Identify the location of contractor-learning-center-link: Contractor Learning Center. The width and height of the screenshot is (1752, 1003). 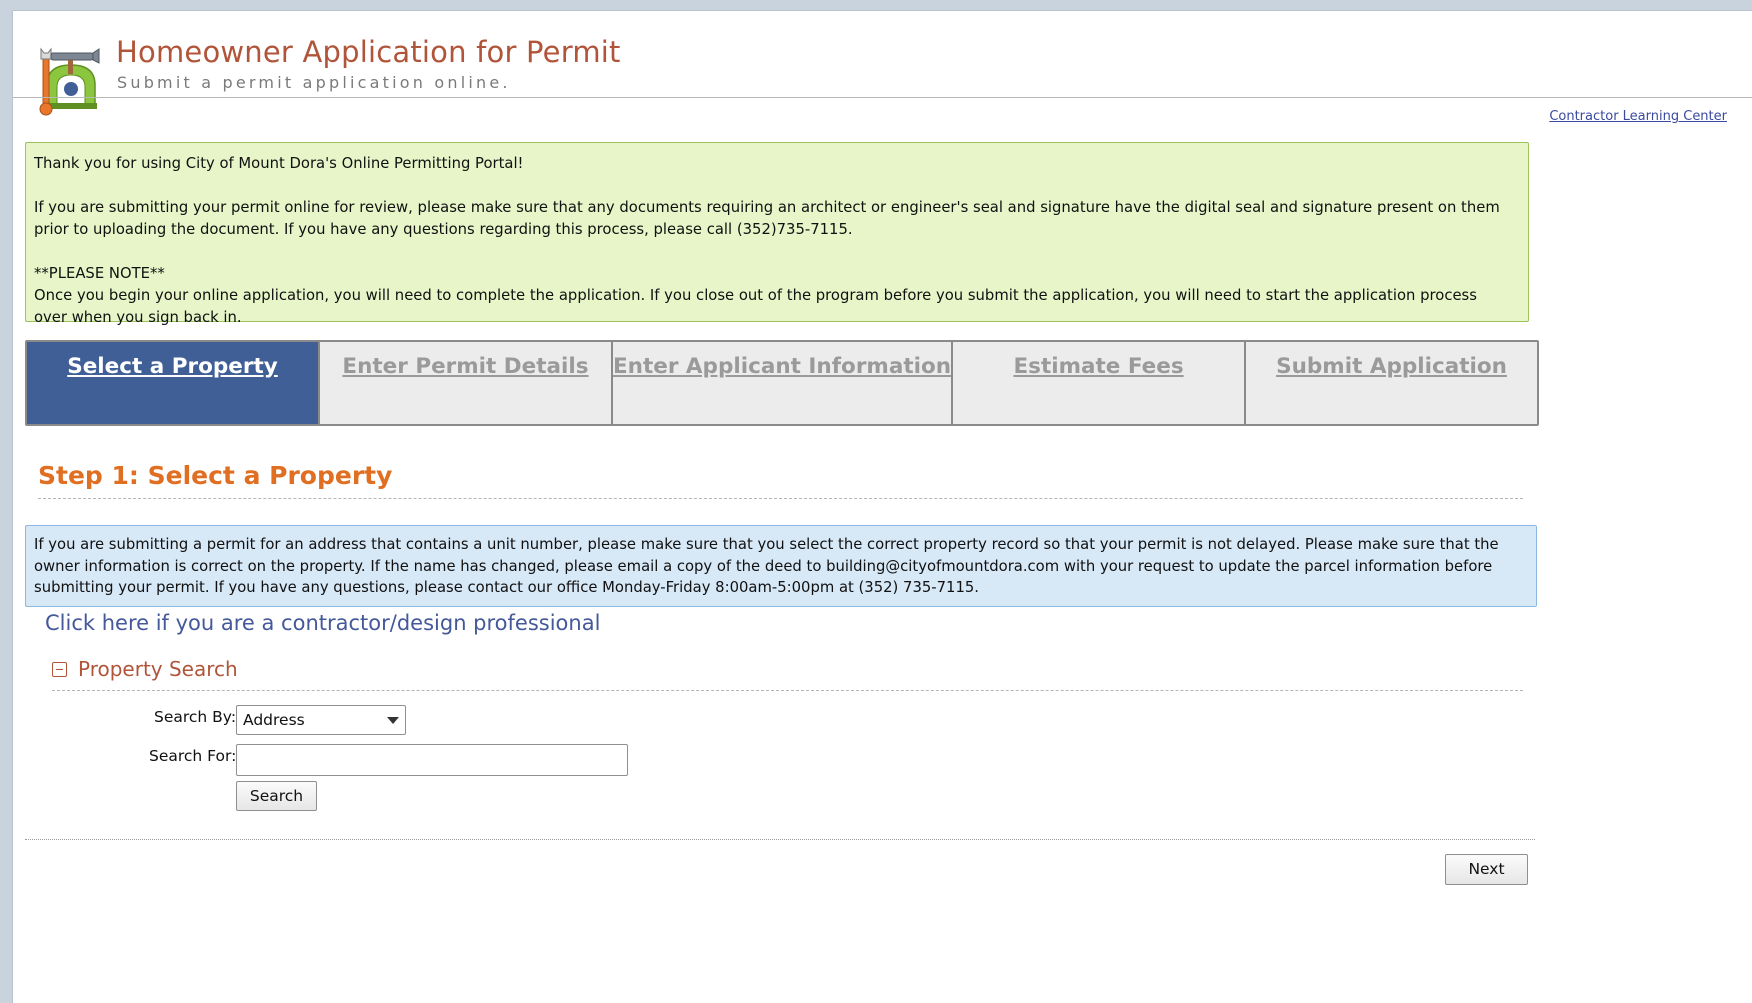
(1638, 116).